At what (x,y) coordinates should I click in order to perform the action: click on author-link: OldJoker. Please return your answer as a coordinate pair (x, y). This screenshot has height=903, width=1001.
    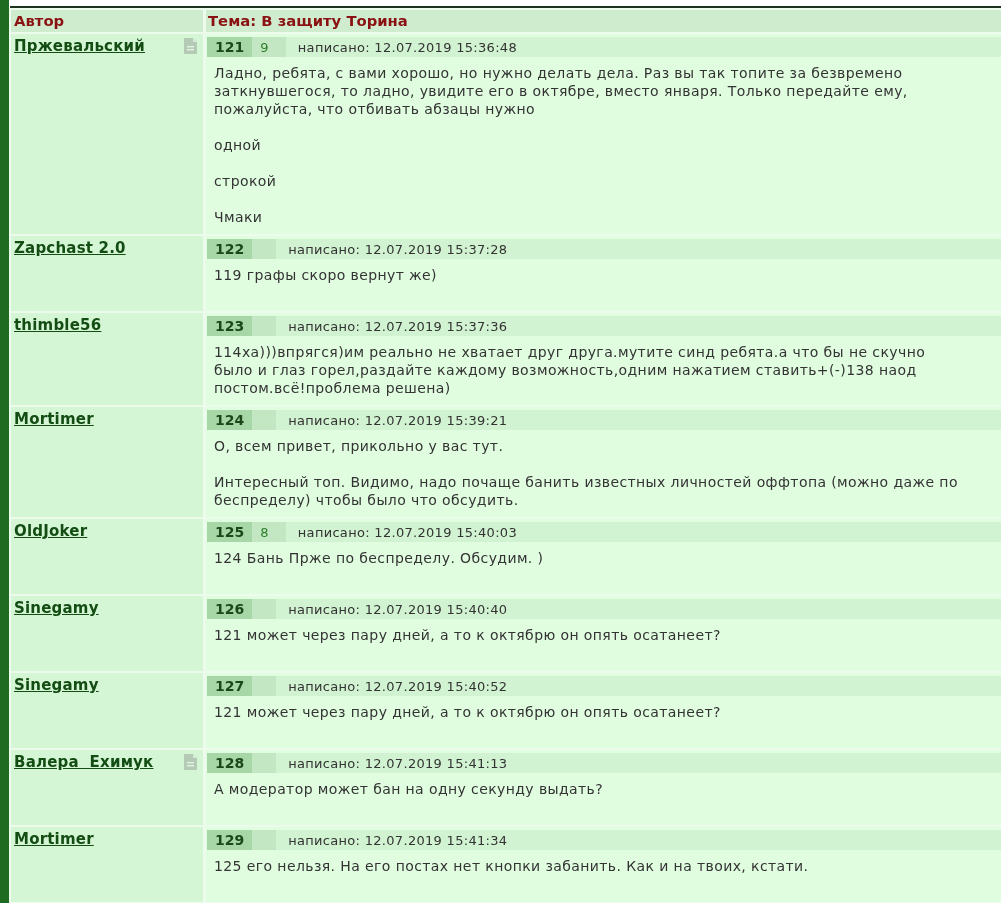
    Looking at the image, I should click on (51, 531).